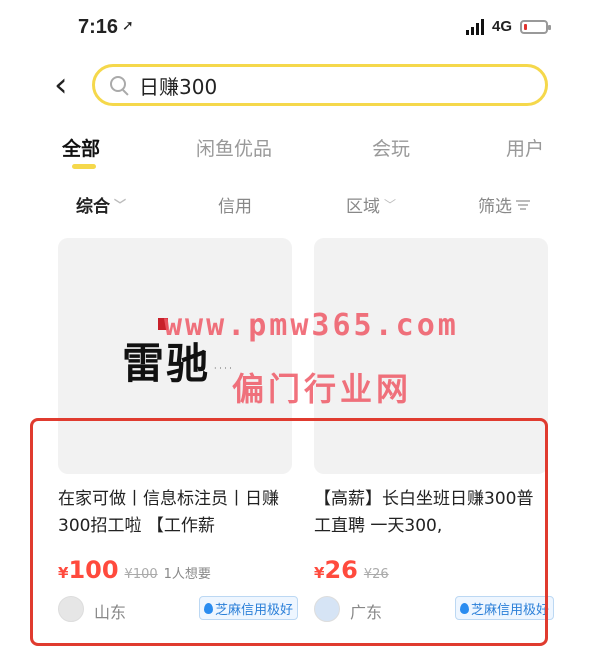 The image size is (600, 666). I want to click on network-label: 4G, so click(501, 26).